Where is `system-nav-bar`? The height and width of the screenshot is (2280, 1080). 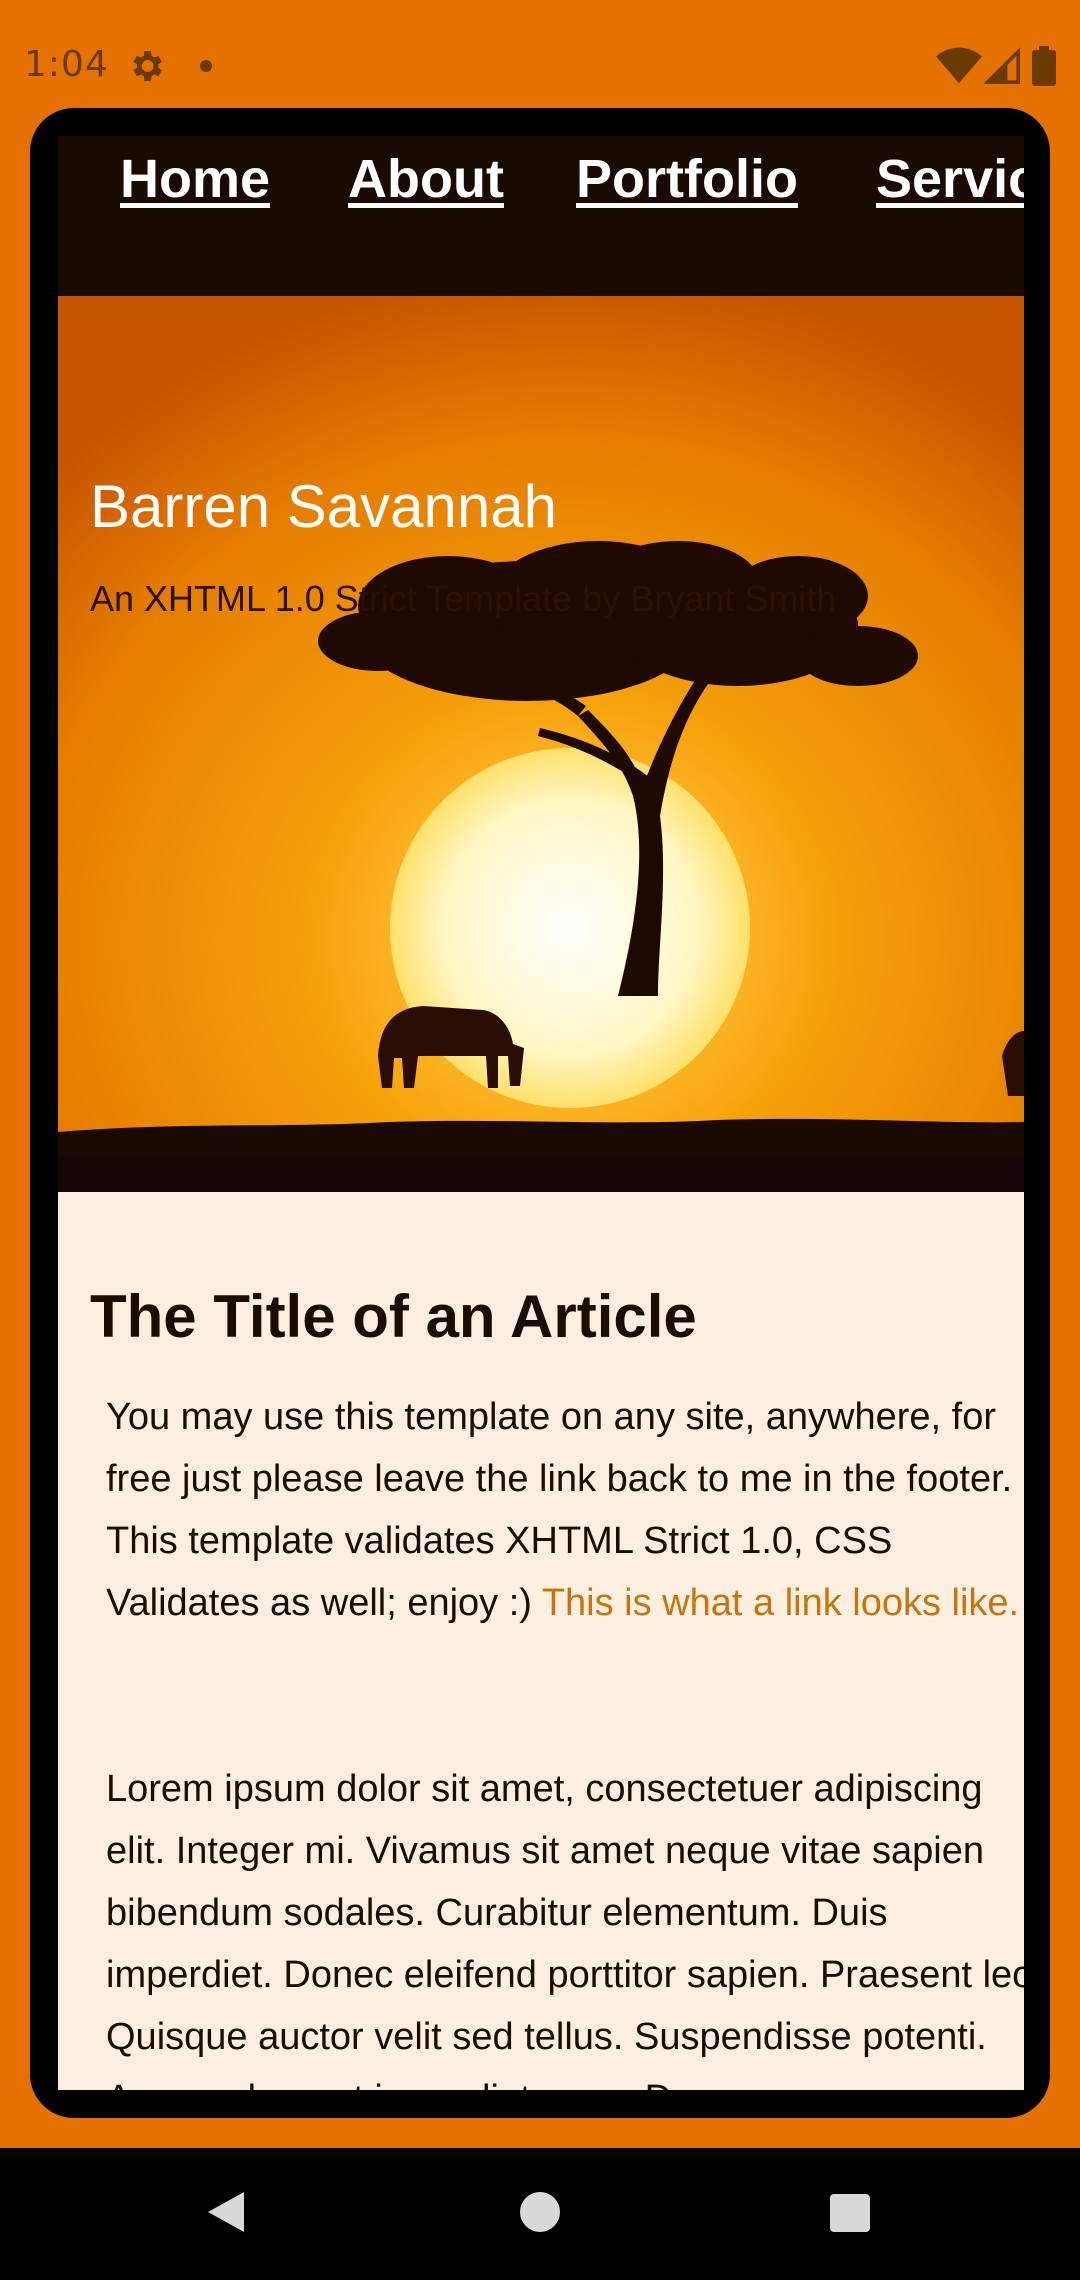
system-nav-bar is located at coordinates (540, 2214).